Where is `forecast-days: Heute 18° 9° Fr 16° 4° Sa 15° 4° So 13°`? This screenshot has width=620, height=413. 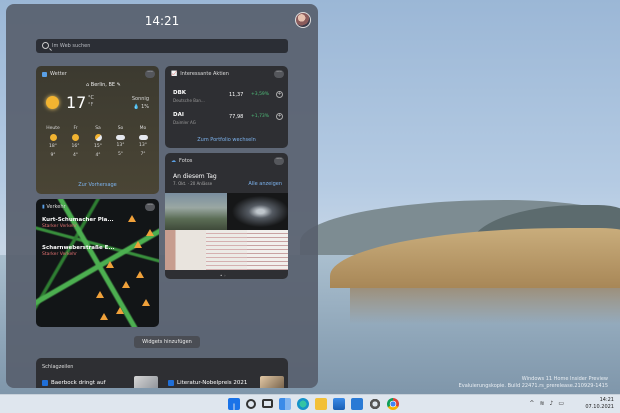
forecast-days: Heute 18° 9° Fr 16° 4° Sa 15° 4° So 13° is located at coordinates (98, 142).